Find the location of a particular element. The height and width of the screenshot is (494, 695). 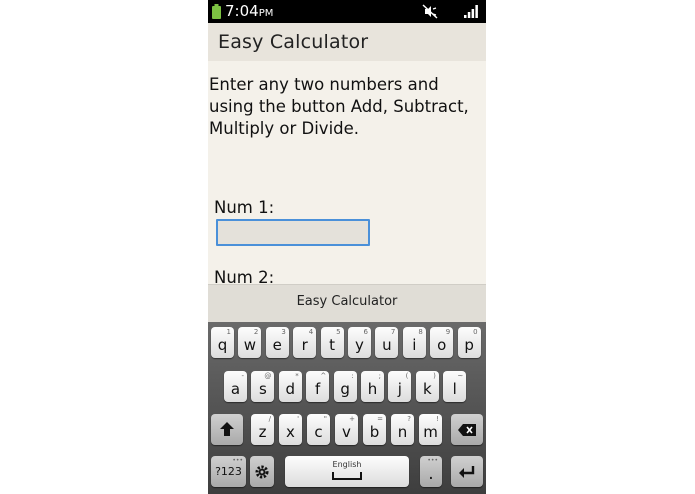

key-x: ' x is located at coordinates (290, 429).